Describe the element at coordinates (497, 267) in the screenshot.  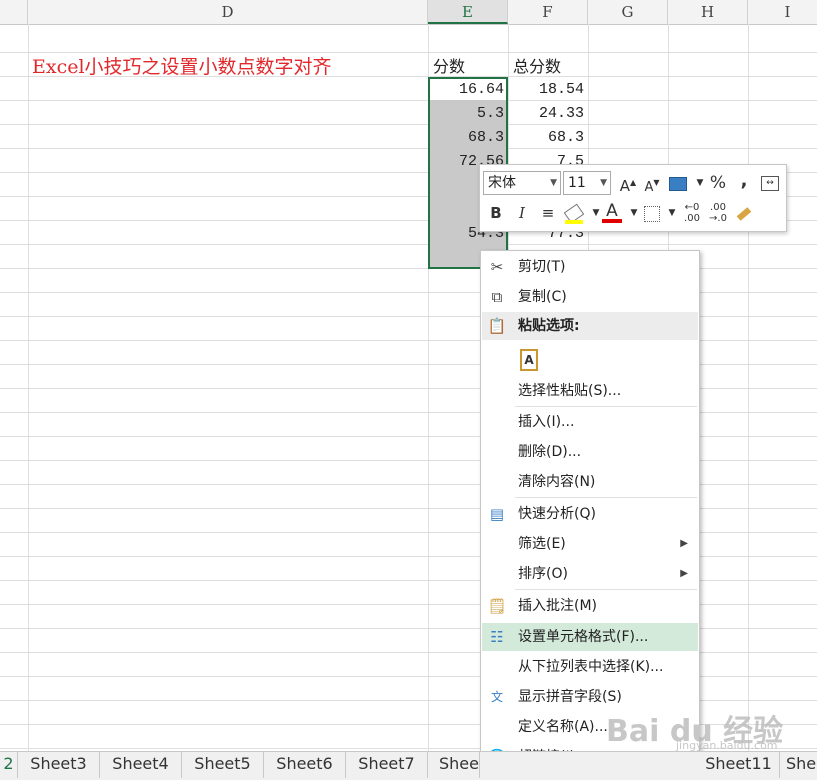
I see `scissors-icon: ✂` at that location.